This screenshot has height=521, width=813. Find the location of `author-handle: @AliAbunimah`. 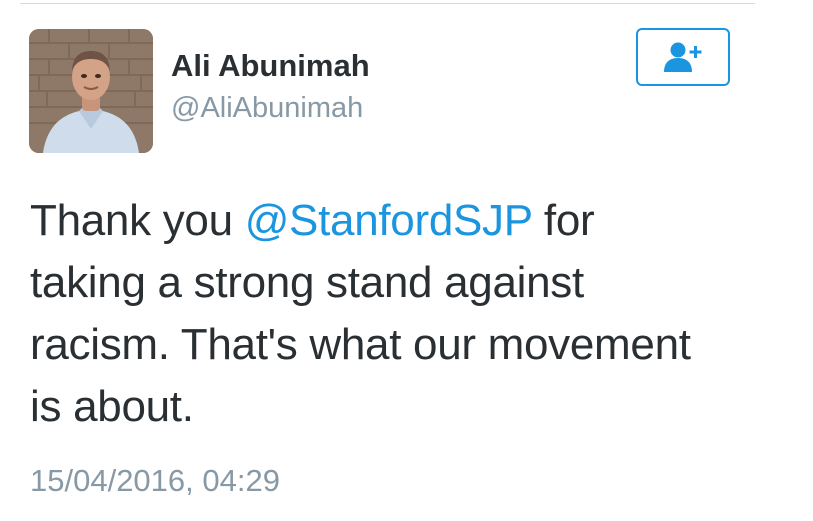

author-handle: @AliAbunimah is located at coordinates (267, 108).